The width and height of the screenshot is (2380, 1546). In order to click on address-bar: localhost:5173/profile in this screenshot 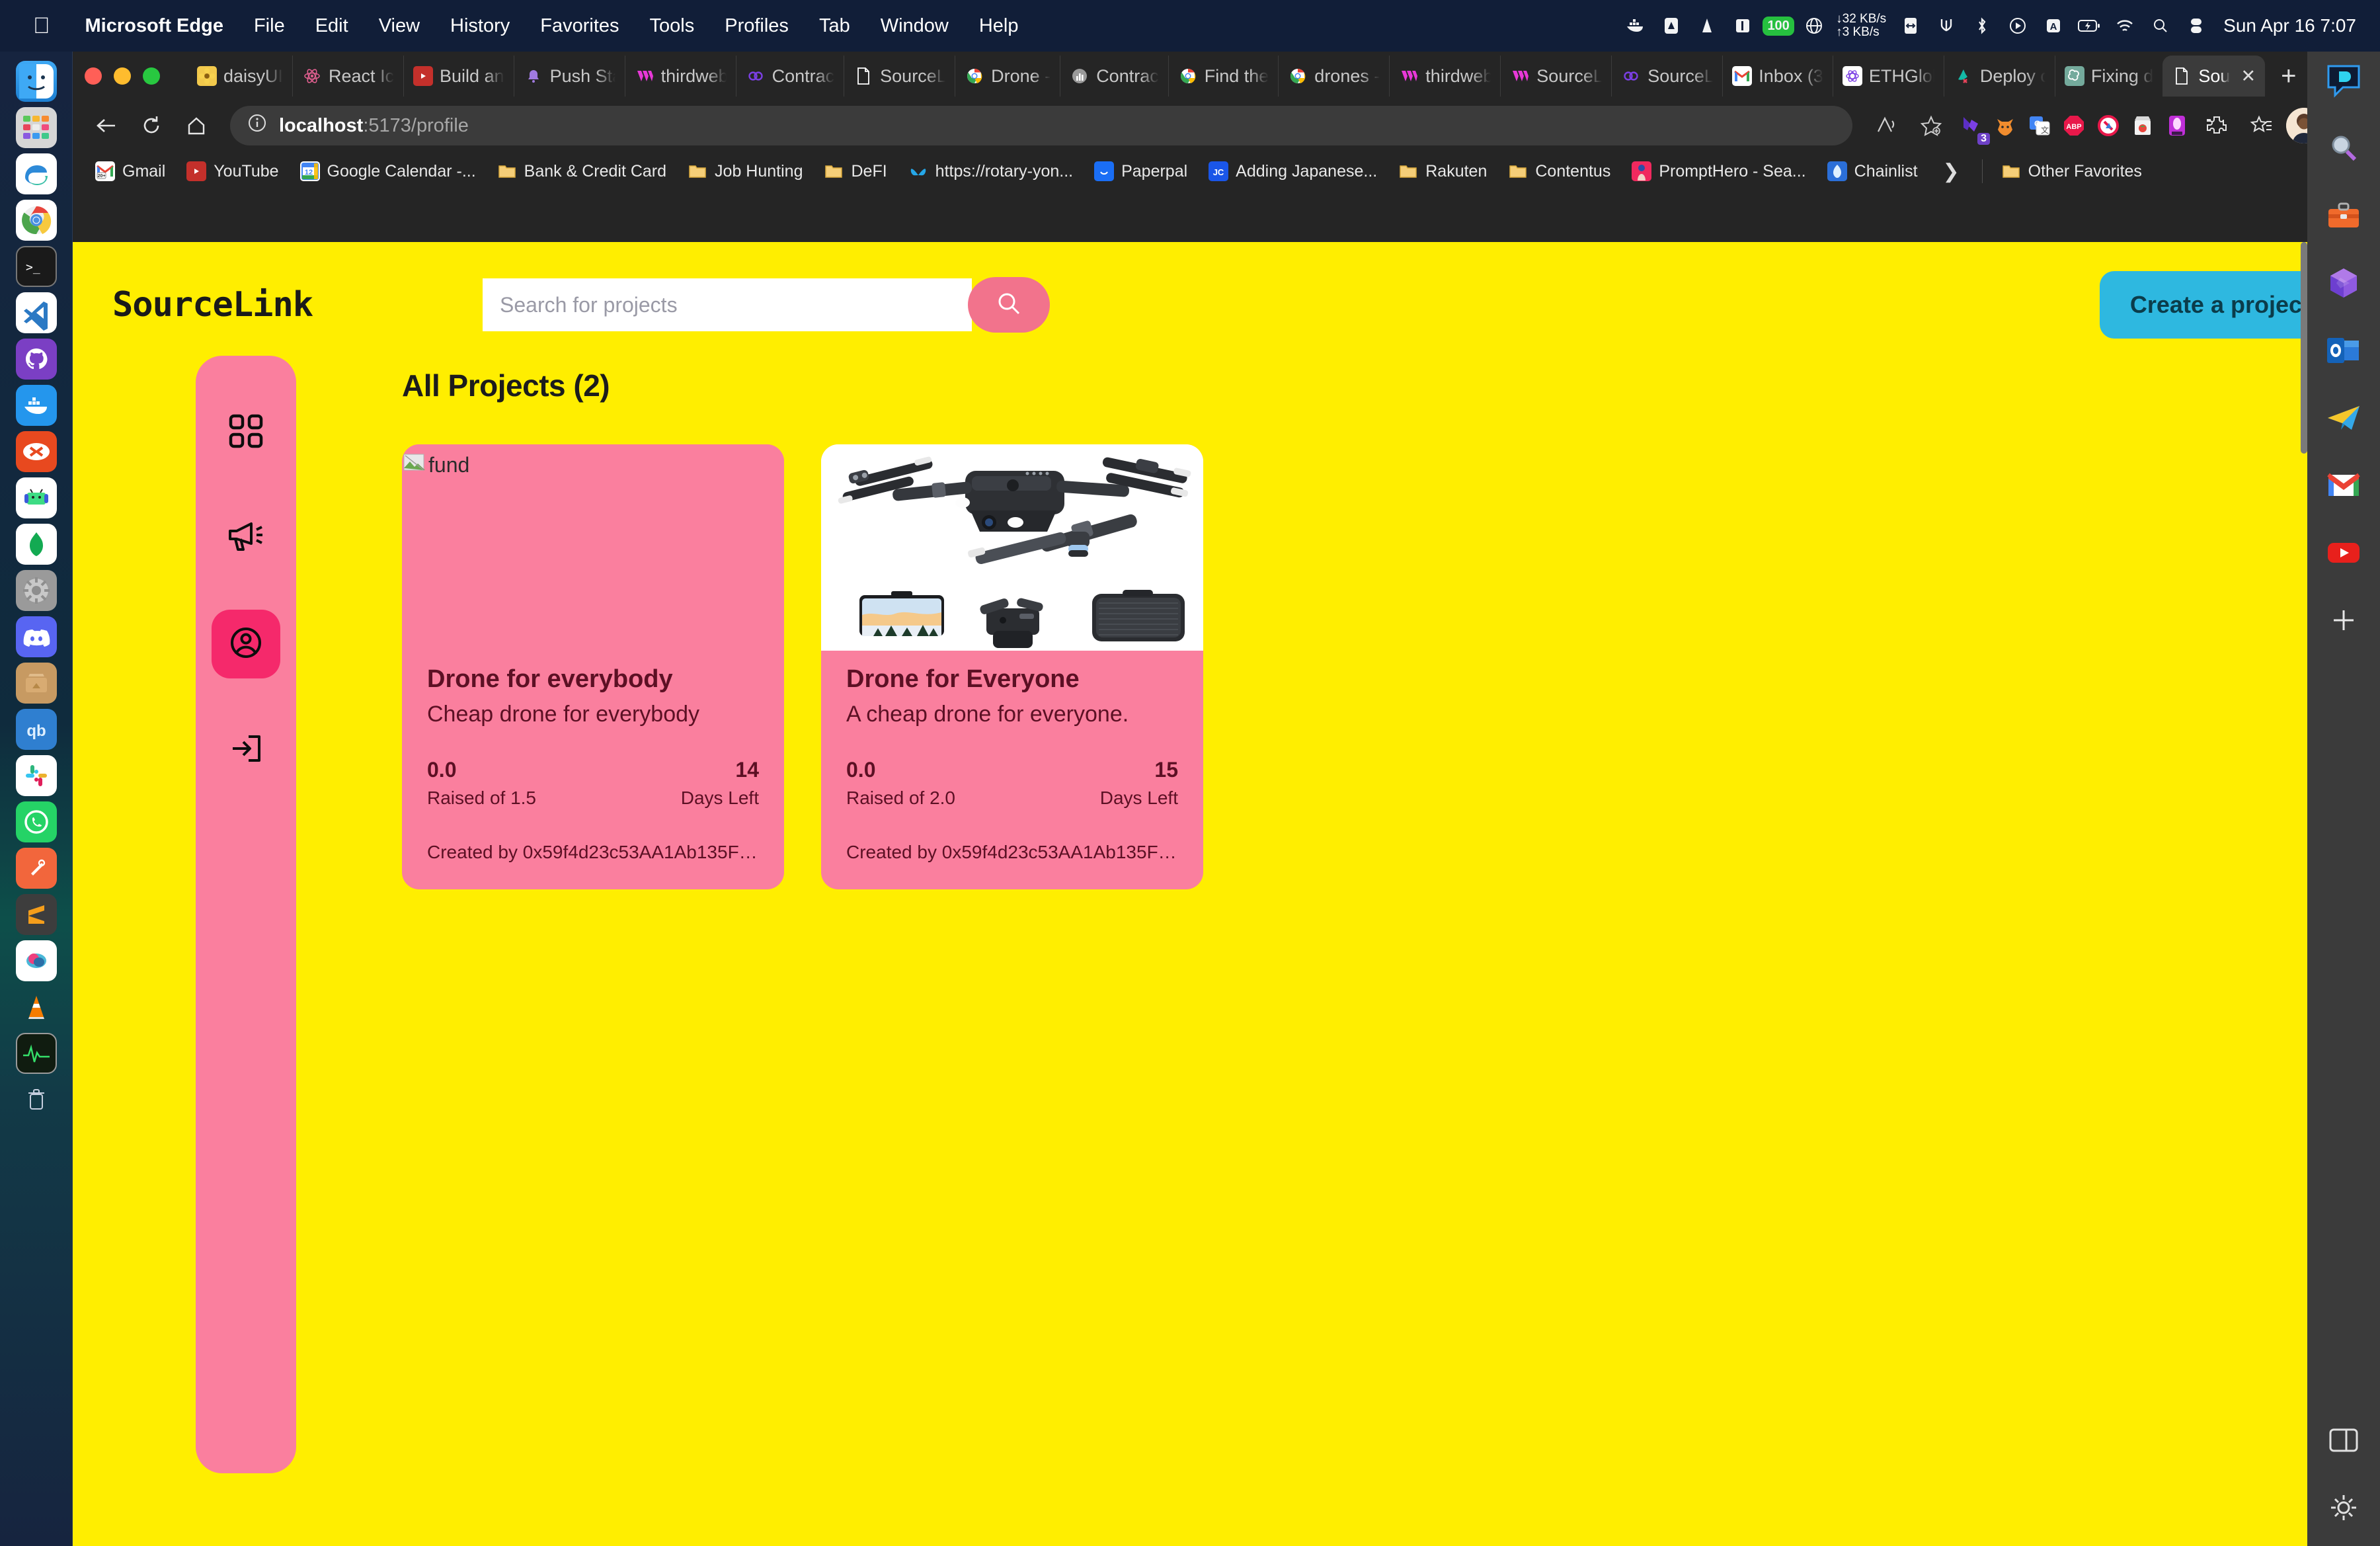, I will do `click(1041, 125)`.